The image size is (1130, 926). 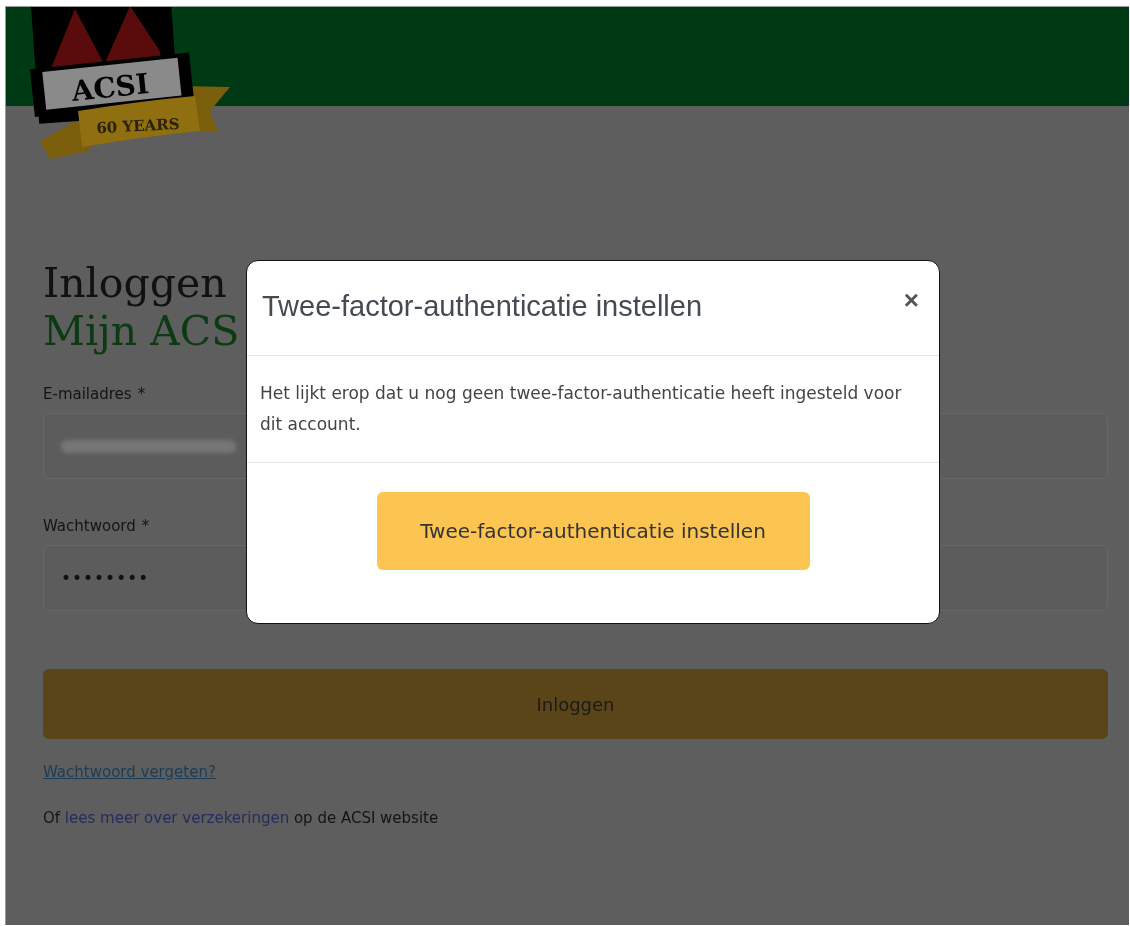 I want to click on setup-2fa-button: Twee-factor-authenticatie instellen, so click(x=593, y=531).